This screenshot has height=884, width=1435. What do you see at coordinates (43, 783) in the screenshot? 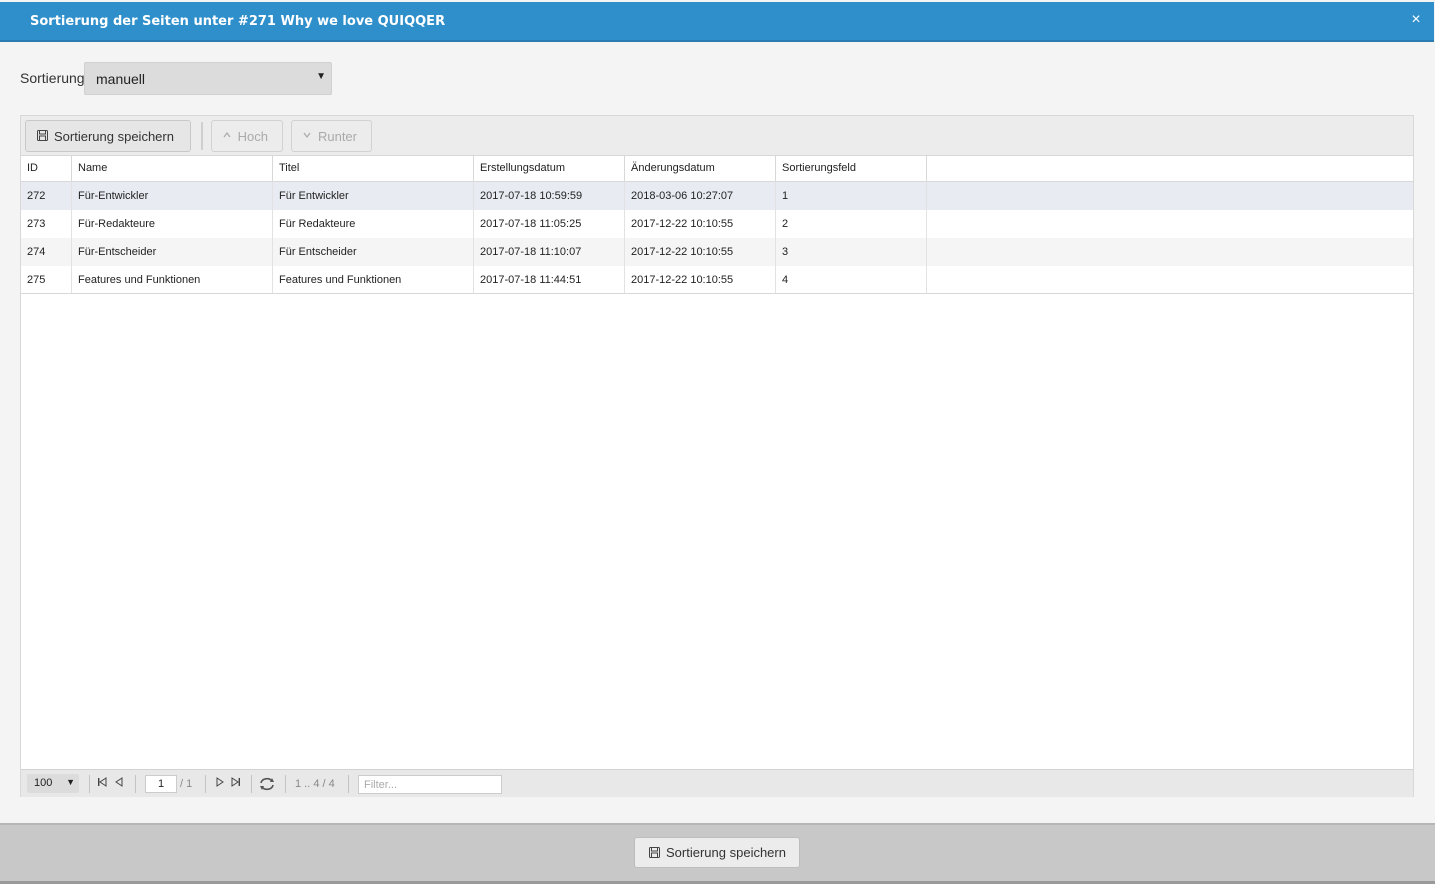
I see `per-page-value: 100` at bounding box center [43, 783].